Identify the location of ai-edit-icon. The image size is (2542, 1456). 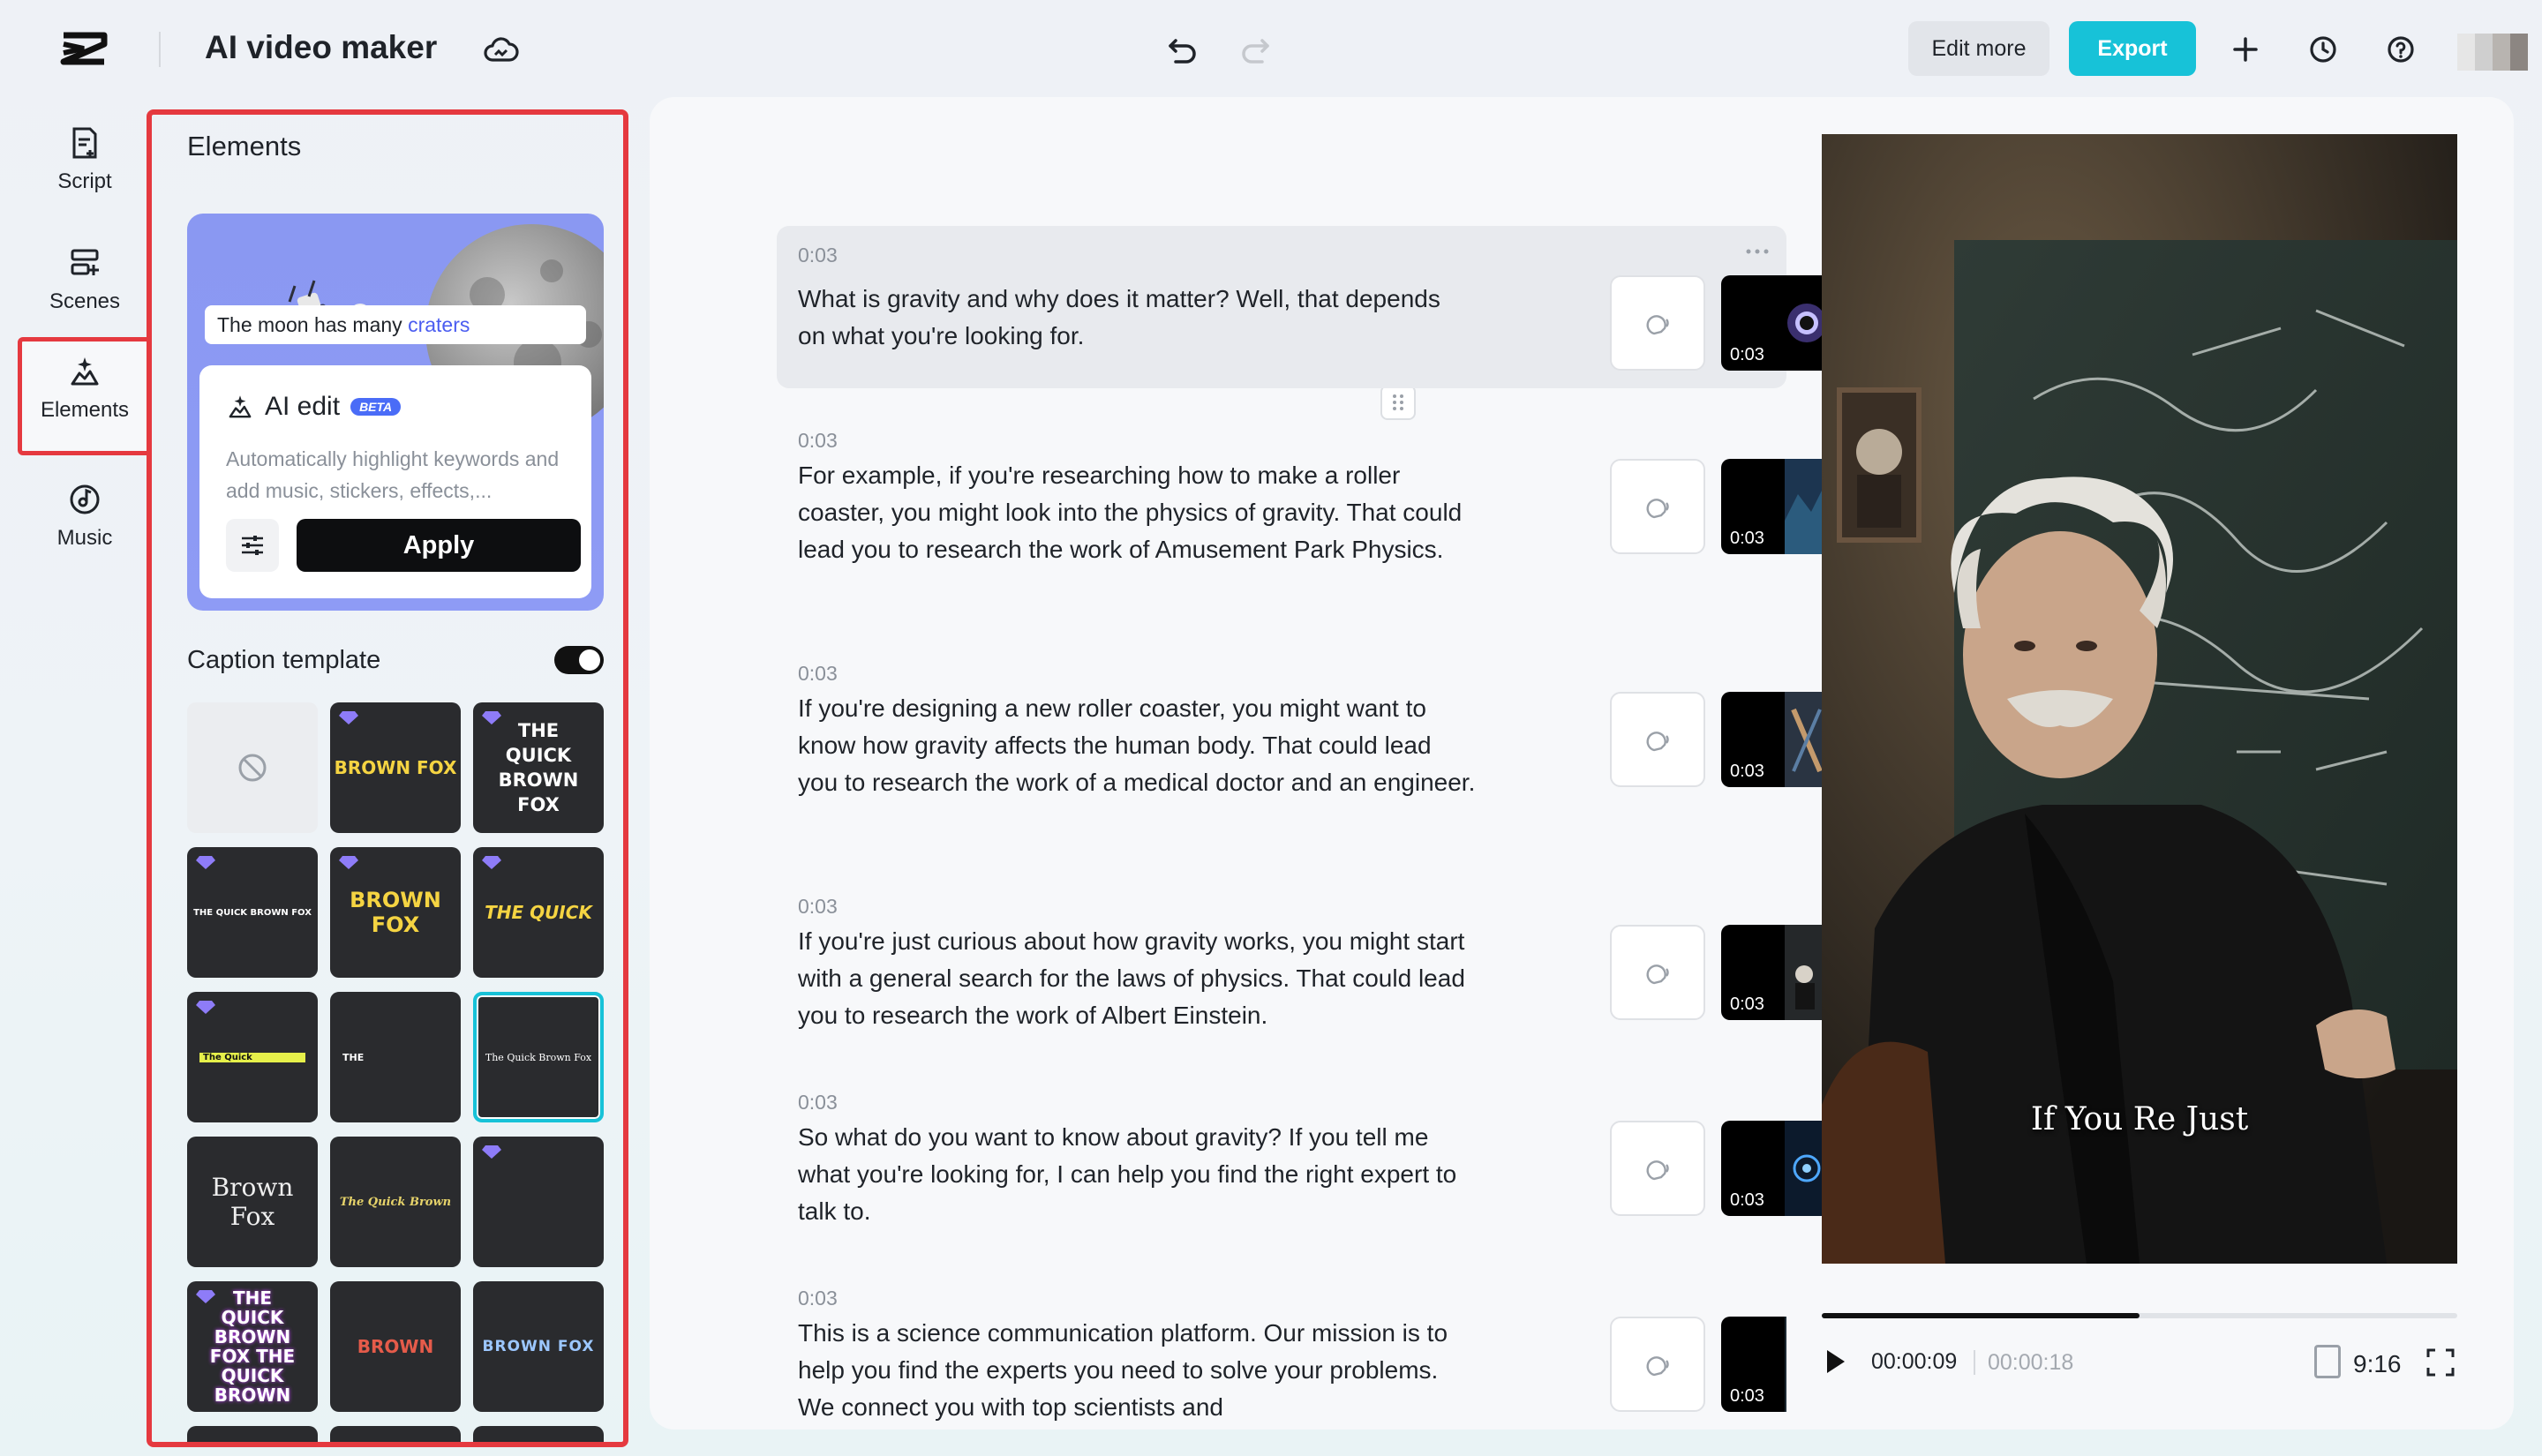
(240, 407).